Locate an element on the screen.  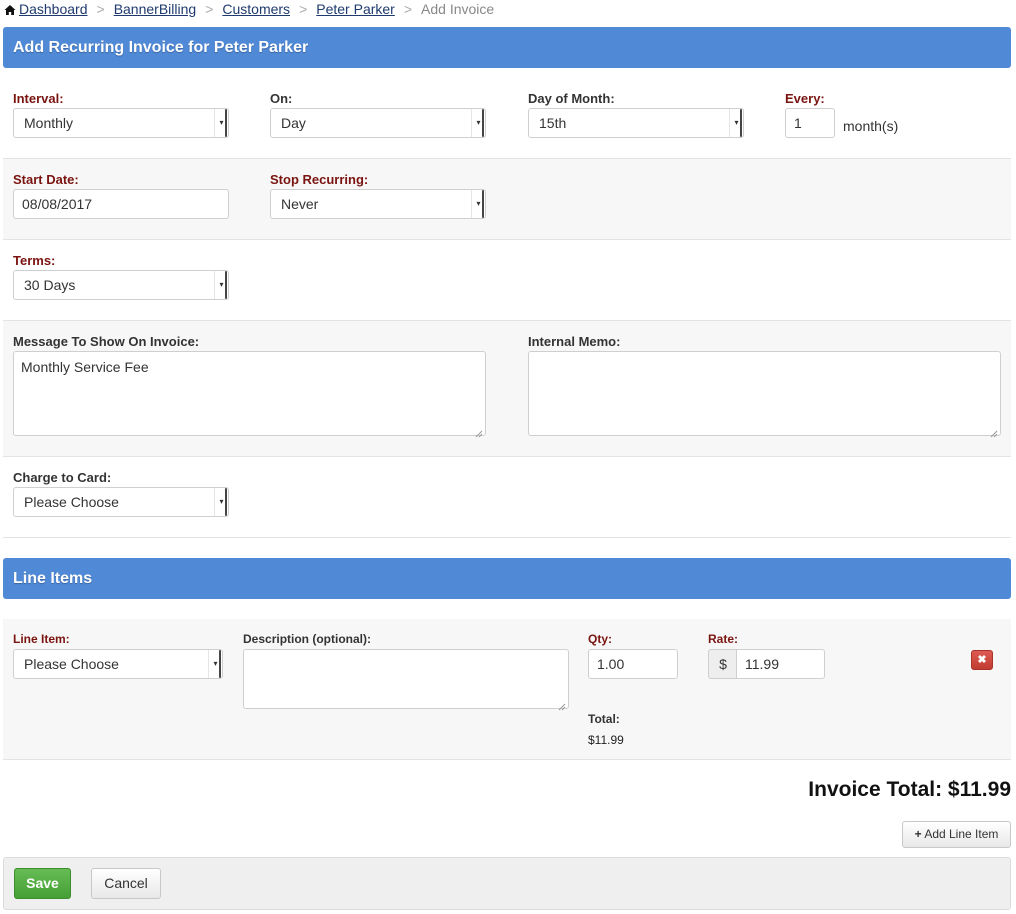
qty-input: 1.00 is located at coordinates (633, 664).